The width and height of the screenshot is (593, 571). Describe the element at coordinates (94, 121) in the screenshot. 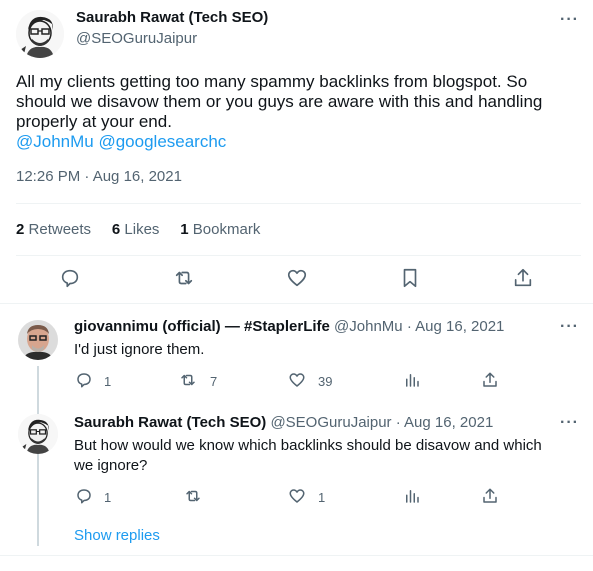

I see `tweet-text-line: properly at your end.` at that location.